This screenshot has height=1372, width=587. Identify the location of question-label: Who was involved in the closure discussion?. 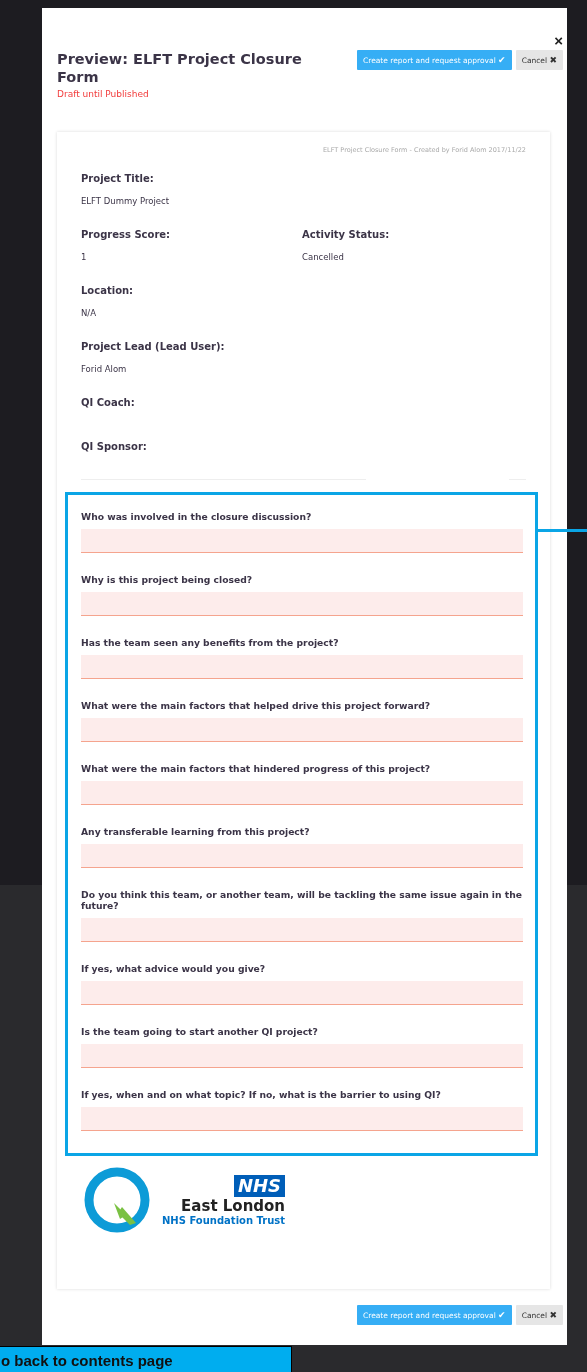
(197, 516).